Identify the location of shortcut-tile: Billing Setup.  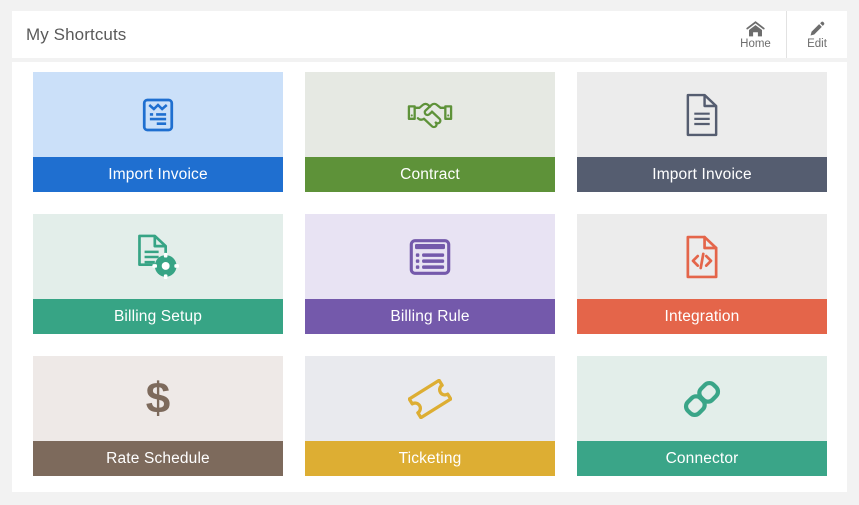
(158, 274).